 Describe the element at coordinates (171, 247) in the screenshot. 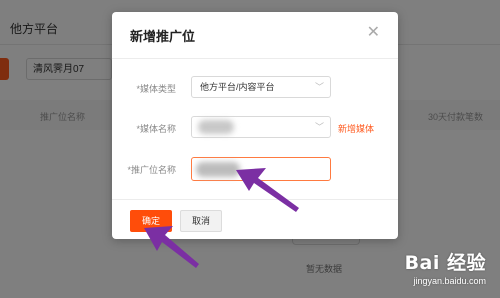

I see `arrow-to-confirm` at that location.